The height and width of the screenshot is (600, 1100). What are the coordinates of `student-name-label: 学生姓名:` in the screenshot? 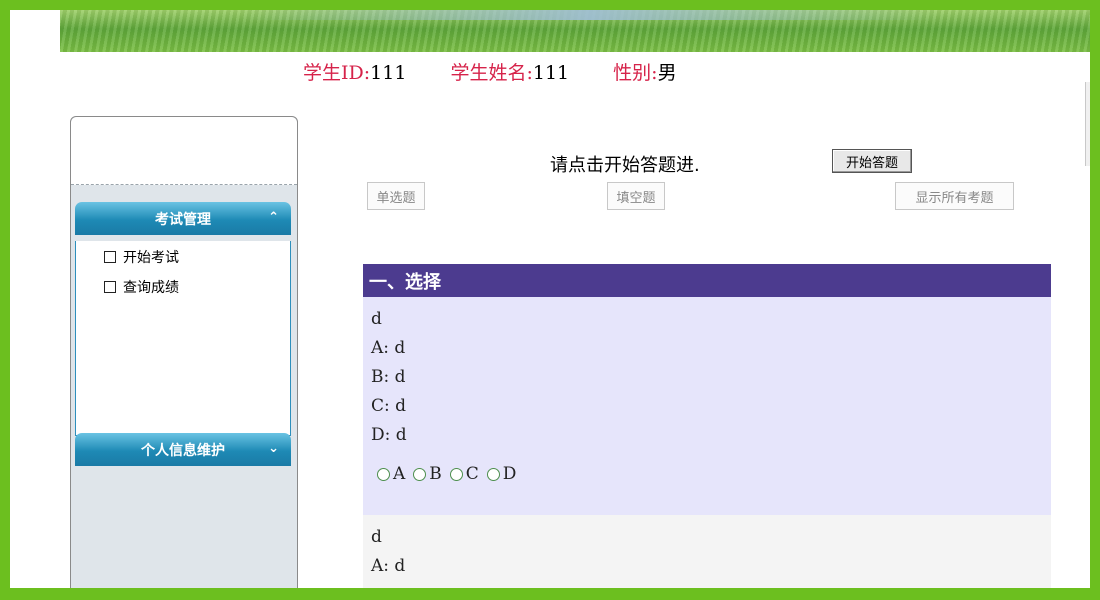 It's located at (491, 73).